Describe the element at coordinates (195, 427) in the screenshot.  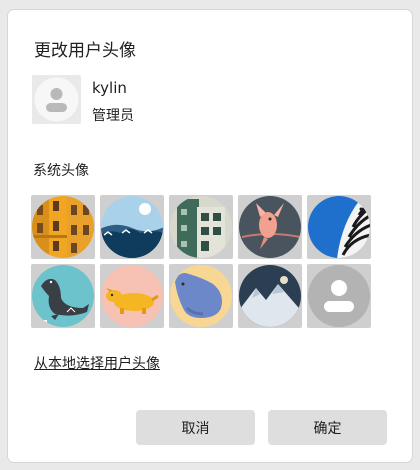
I see `cancel-button: 取消` at that location.